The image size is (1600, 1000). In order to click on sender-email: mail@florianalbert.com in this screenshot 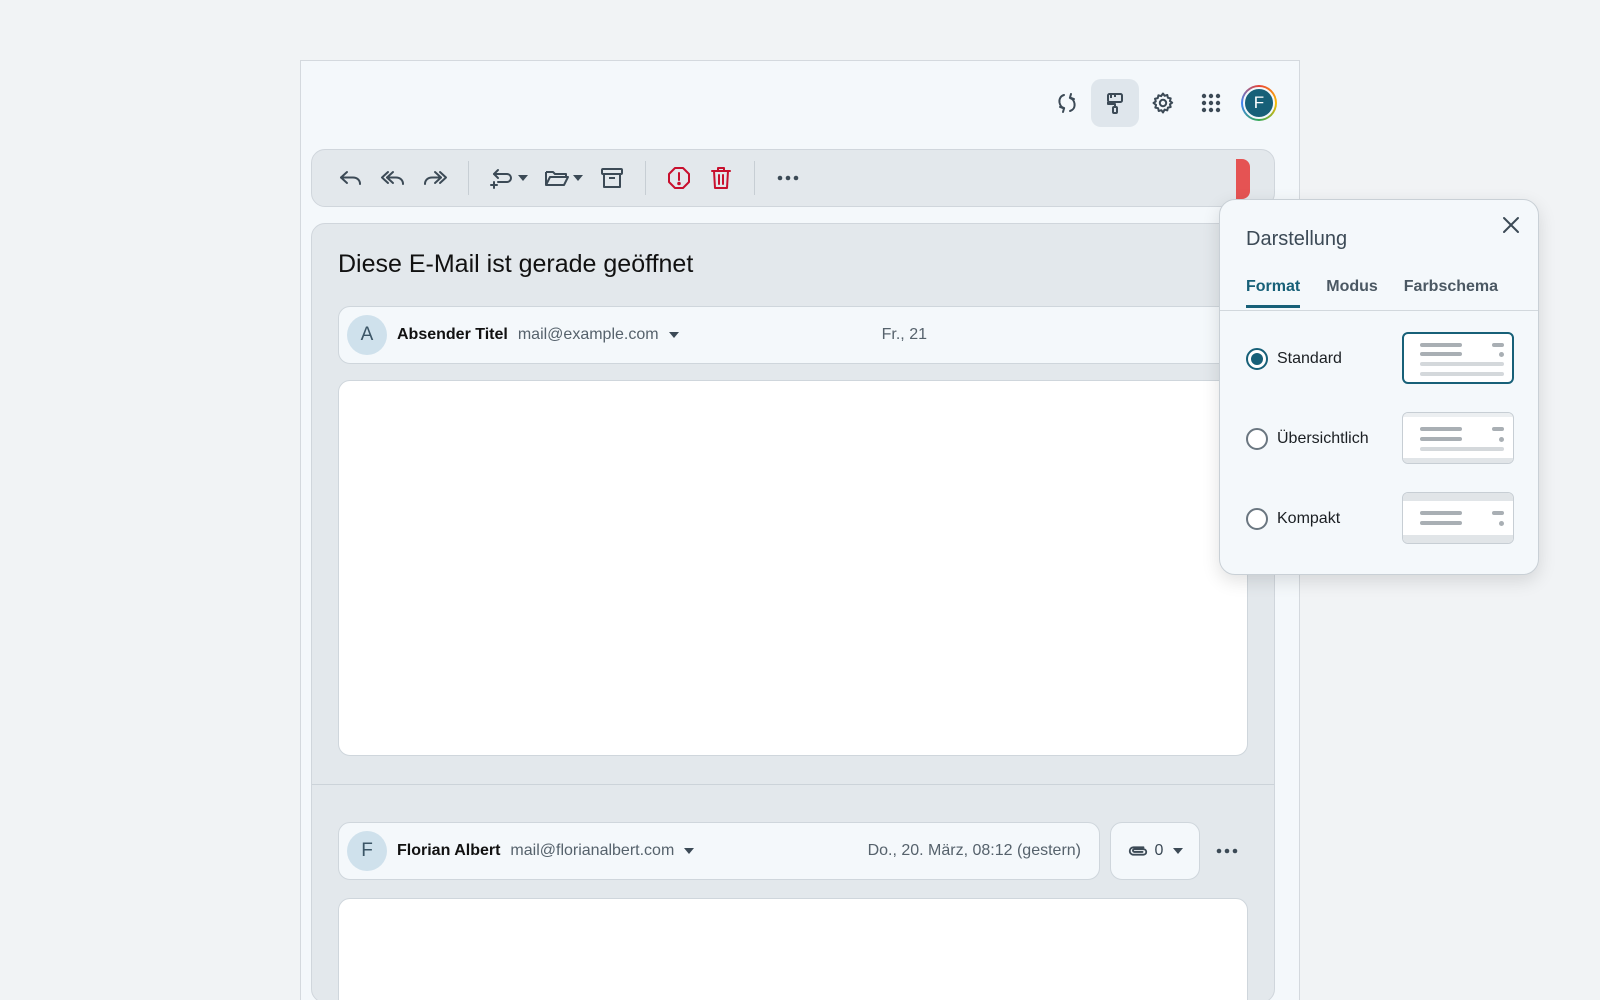, I will do `click(592, 850)`.